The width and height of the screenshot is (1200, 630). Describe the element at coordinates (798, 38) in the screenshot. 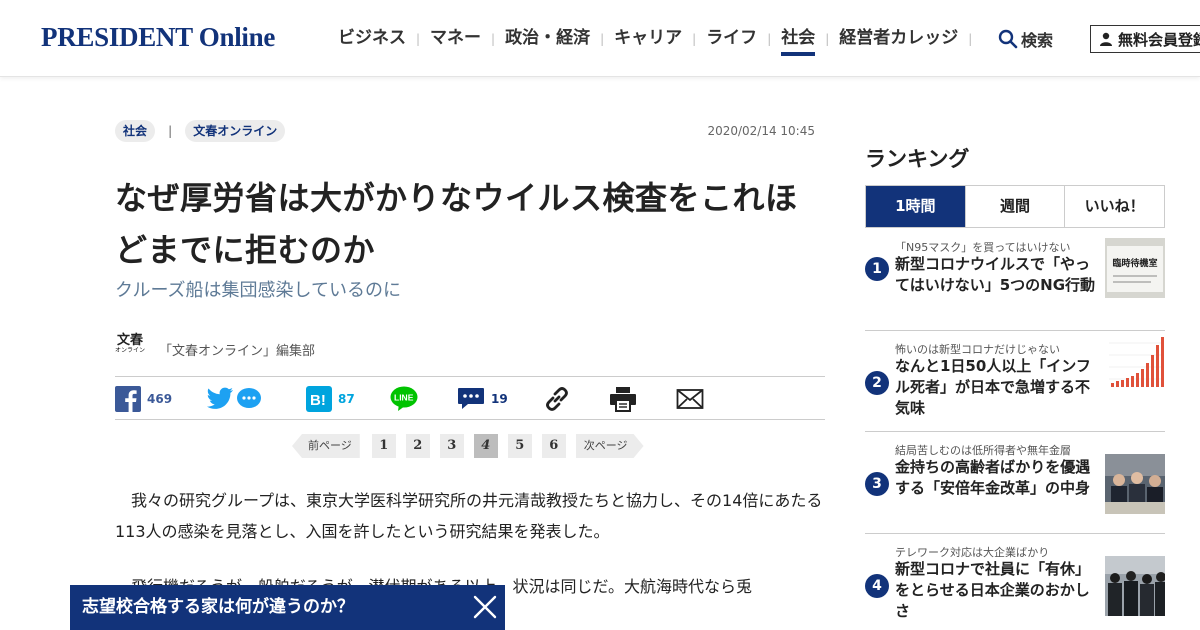

I see `nav-item-society: 社会` at that location.